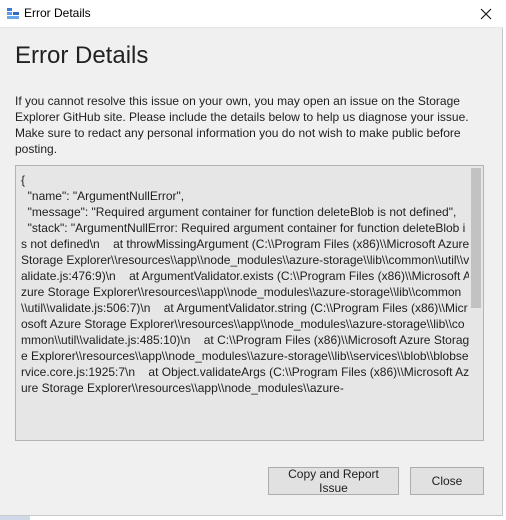  What do you see at coordinates (476, 238) in the screenshot?
I see `scrollbar-thumb` at bounding box center [476, 238].